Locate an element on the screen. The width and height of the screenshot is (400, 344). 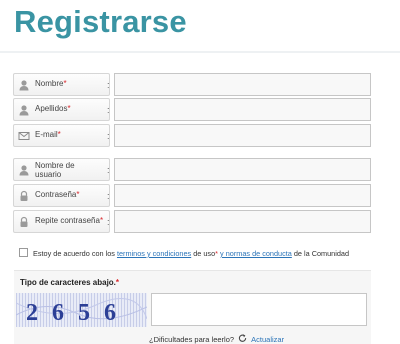
surname-label-box: Apellidos* : is located at coordinates (61, 109).